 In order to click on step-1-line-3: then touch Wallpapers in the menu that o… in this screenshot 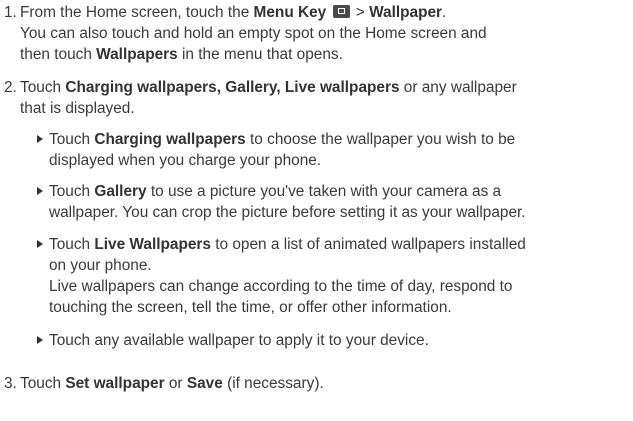, I will do `click(181, 54)`.